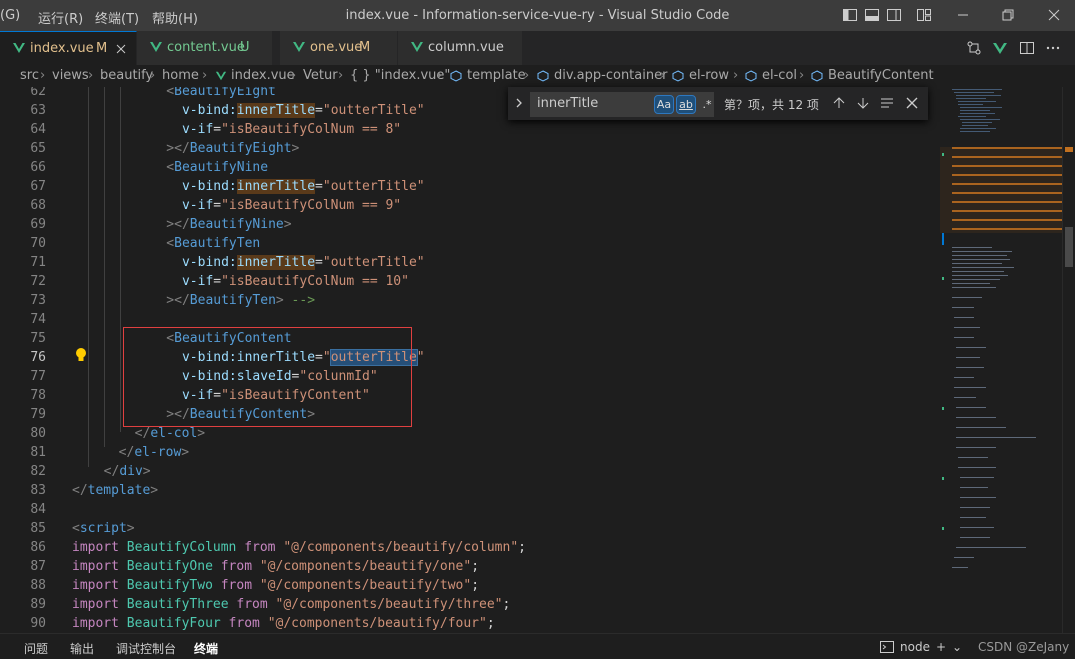 The width and height of the screenshot is (1075, 659). Describe the element at coordinates (60, 17) in the screenshot. I see `menu-run: 运行(R)` at that location.